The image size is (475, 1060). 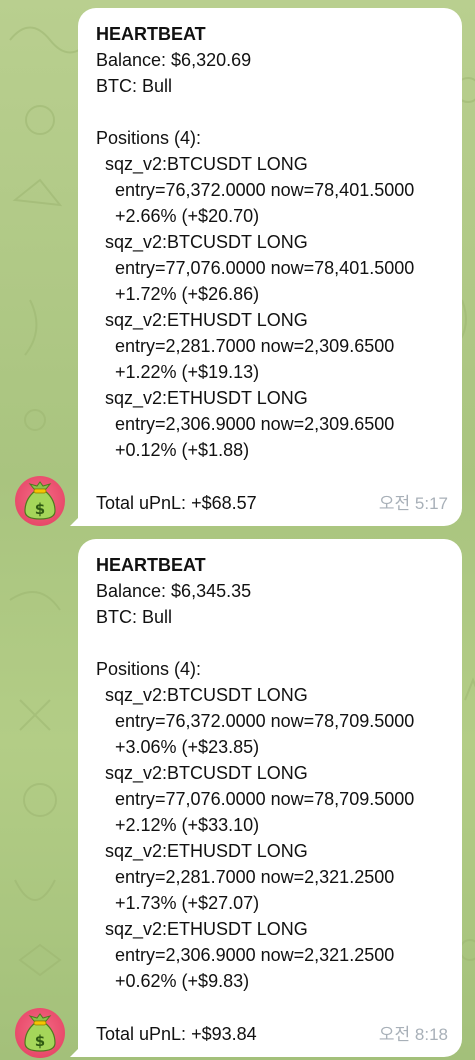 What do you see at coordinates (182, 981) in the screenshot?
I see `position-pnl: +0.62% (+$9.83)` at bounding box center [182, 981].